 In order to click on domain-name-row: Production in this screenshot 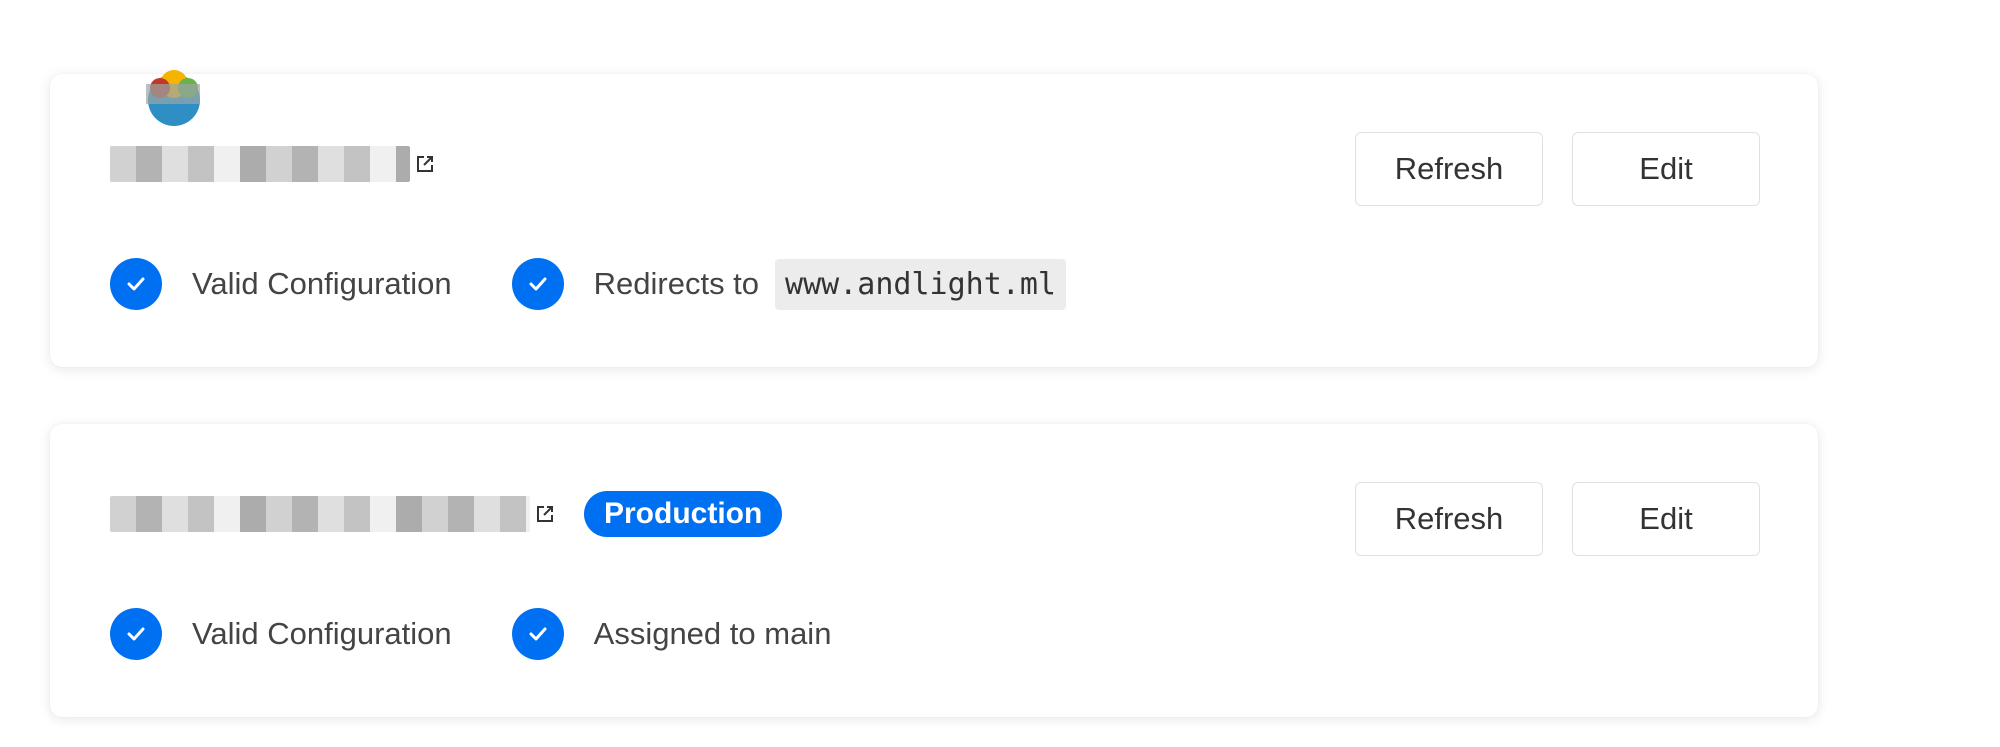, I will do `click(446, 514)`.